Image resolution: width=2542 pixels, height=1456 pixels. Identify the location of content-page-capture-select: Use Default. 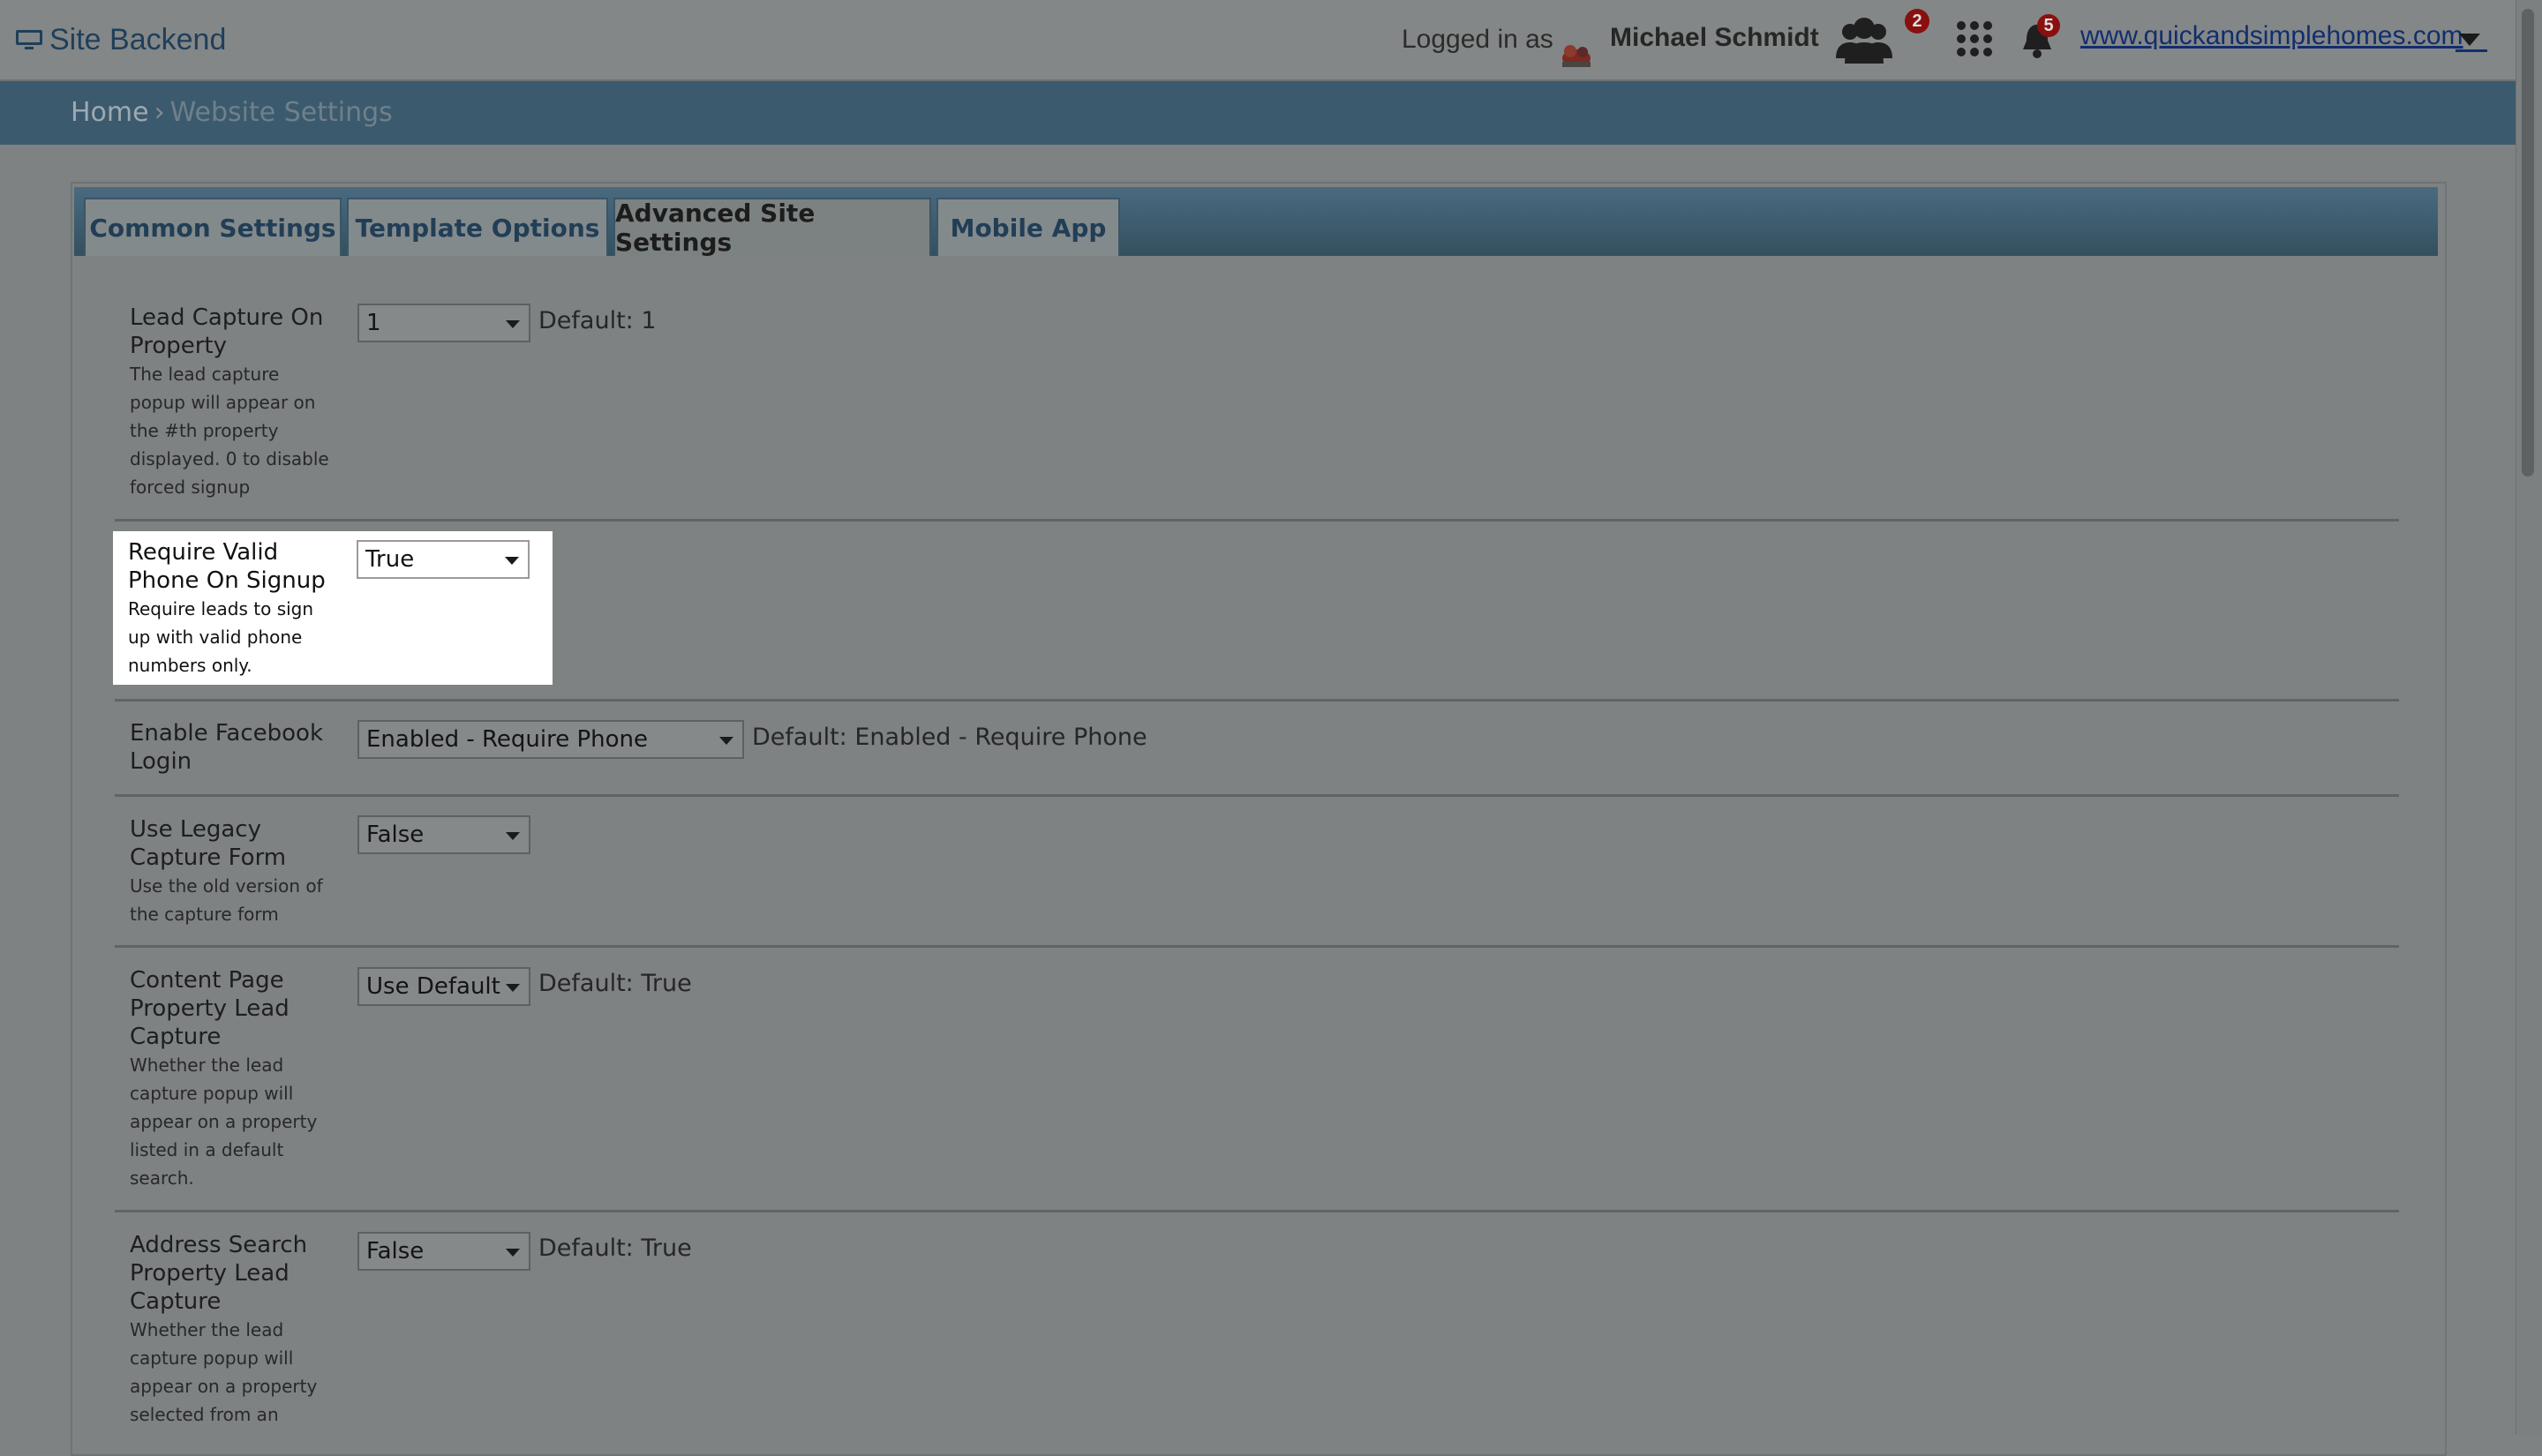
(443, 986).